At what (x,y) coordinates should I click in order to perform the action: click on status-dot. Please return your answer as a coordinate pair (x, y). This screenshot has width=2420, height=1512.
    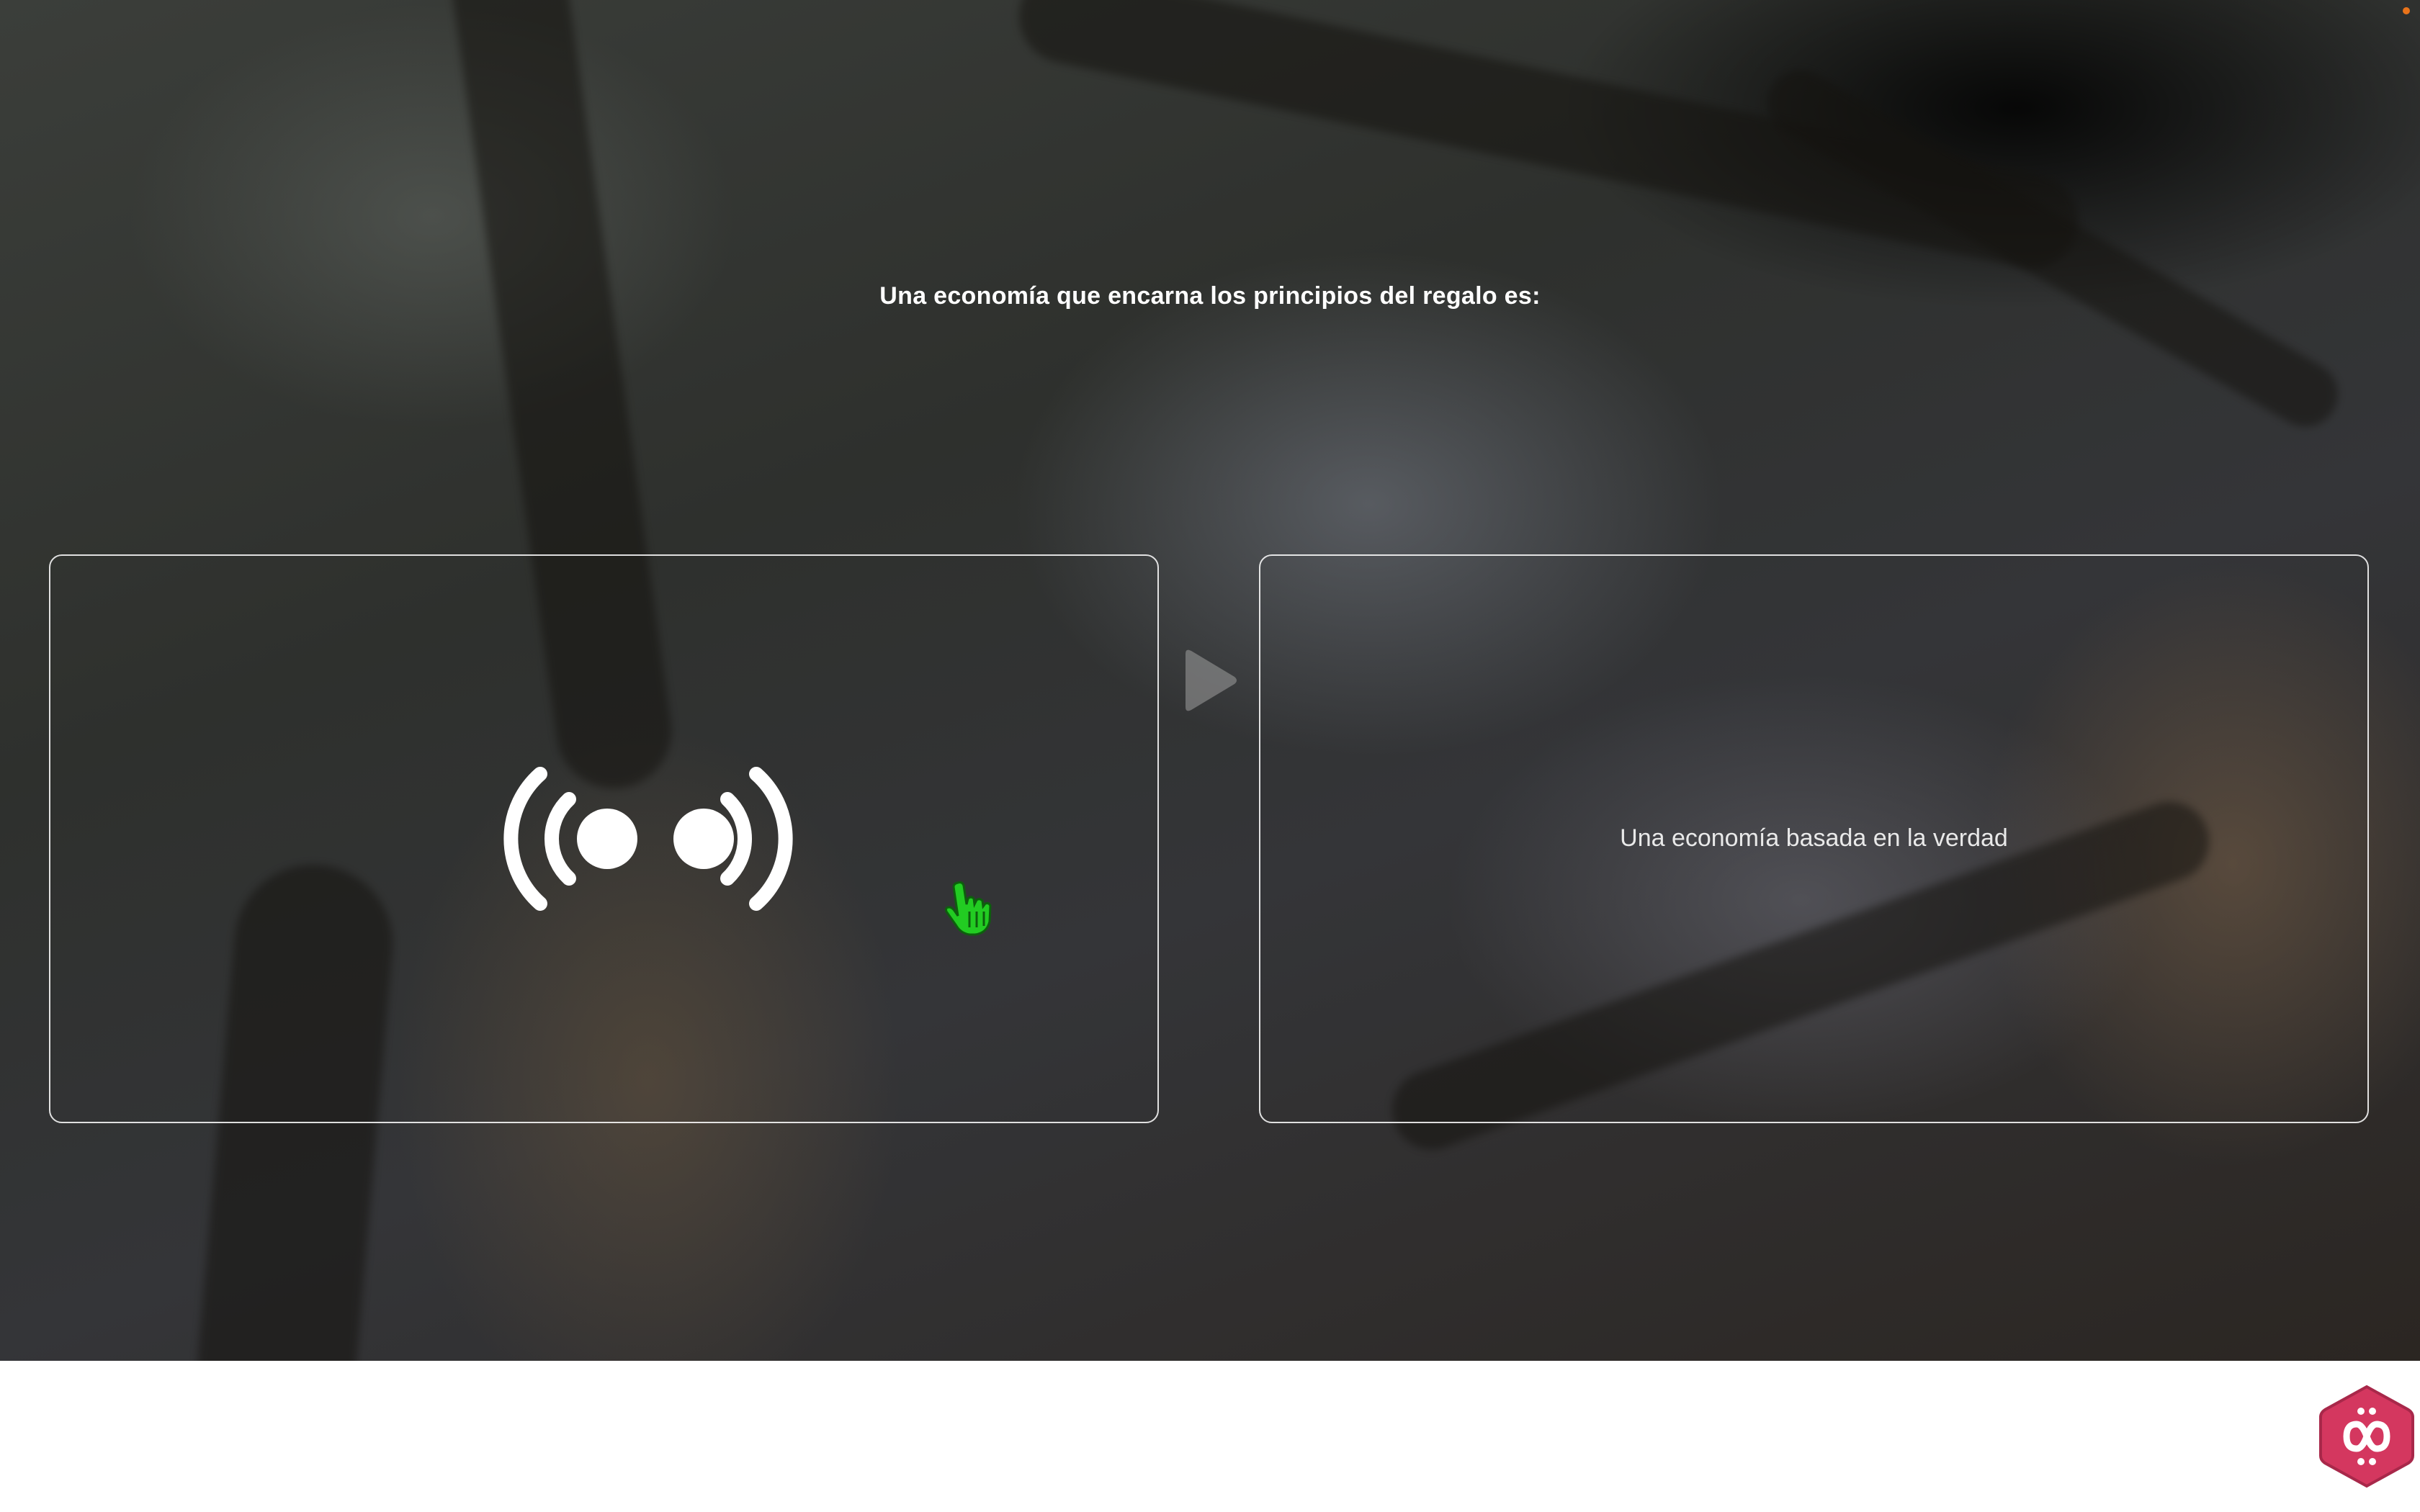
    Looking at the image, I should click on (2406, 10).